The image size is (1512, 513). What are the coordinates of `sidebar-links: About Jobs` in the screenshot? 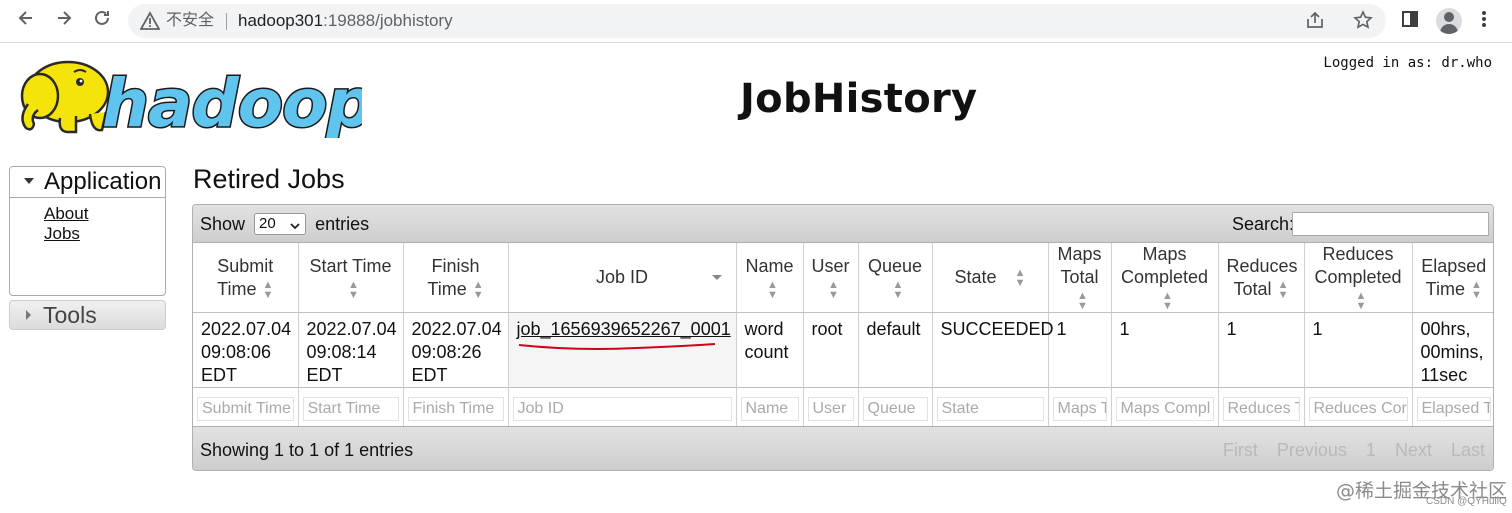 It's located at (87, 221).